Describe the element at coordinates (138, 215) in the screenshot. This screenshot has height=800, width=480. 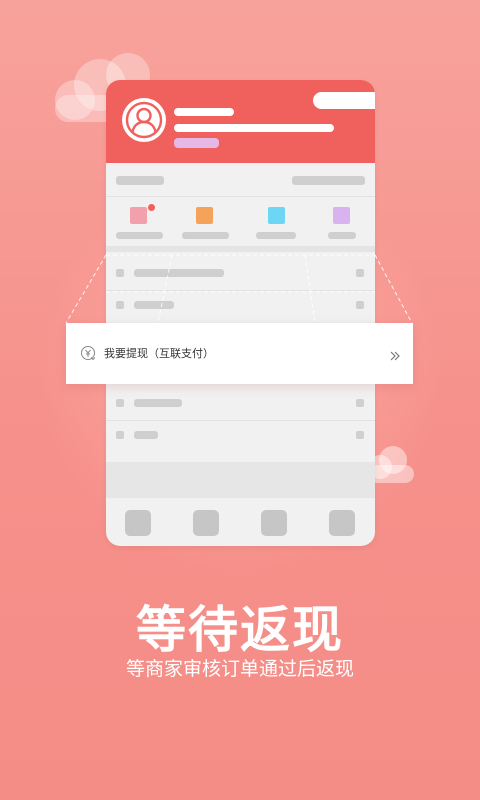
I see `tile-pink` at that location.